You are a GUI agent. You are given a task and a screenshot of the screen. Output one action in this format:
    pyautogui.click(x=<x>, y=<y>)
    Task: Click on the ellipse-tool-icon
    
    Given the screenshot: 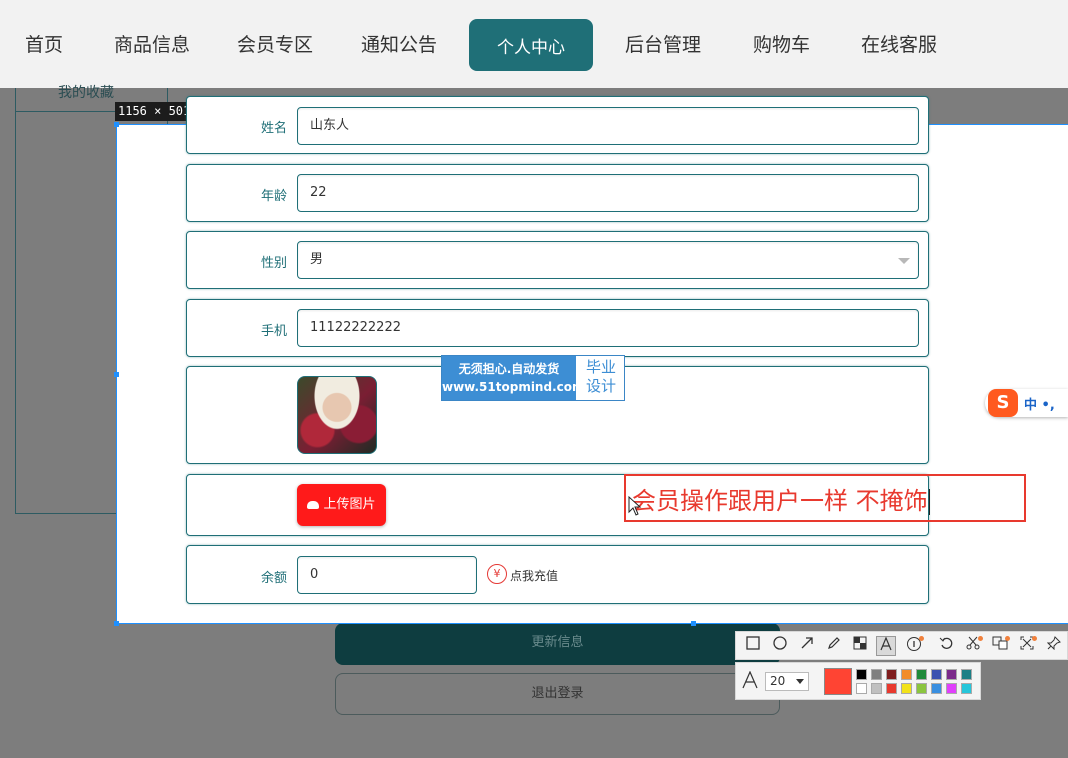 What is the action you would take?
    pyautogui.click(x=780, y=646)
    